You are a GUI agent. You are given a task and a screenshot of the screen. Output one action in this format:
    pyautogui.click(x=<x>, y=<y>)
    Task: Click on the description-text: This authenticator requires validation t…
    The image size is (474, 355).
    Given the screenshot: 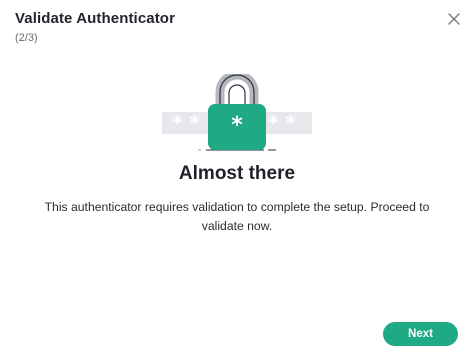 What is the action you would take?
    pyautogui.click(x=237, y=216)
    